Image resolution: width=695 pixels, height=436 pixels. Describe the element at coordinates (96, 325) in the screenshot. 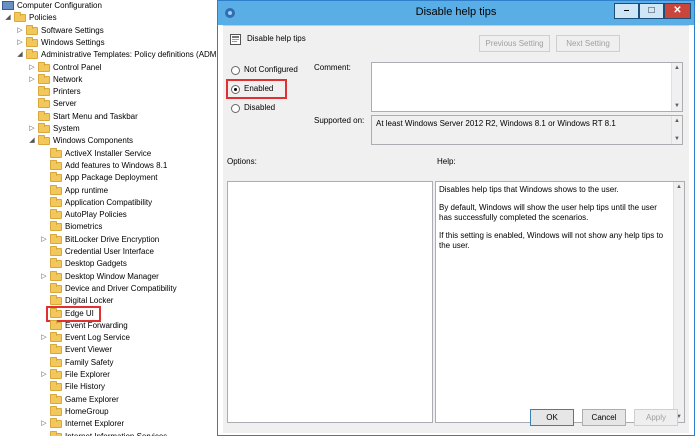

I see `tree-item-label: Event Forwarding` at that location.